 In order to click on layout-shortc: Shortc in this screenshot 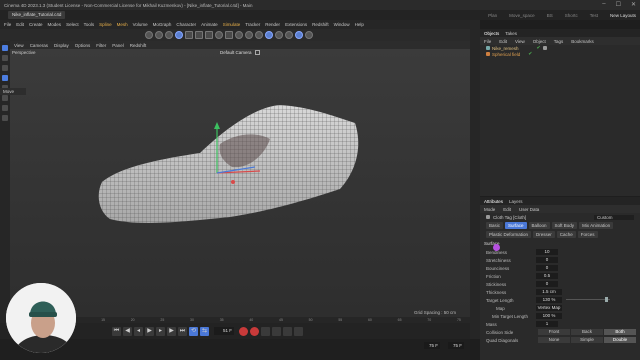, I will do `click(571, 15)`.